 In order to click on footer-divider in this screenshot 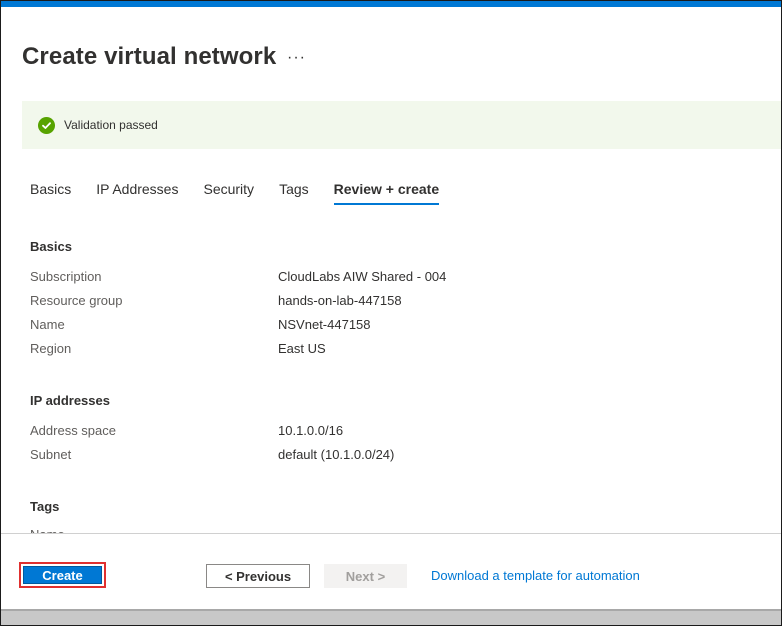, I will do `click(391, 533)`.